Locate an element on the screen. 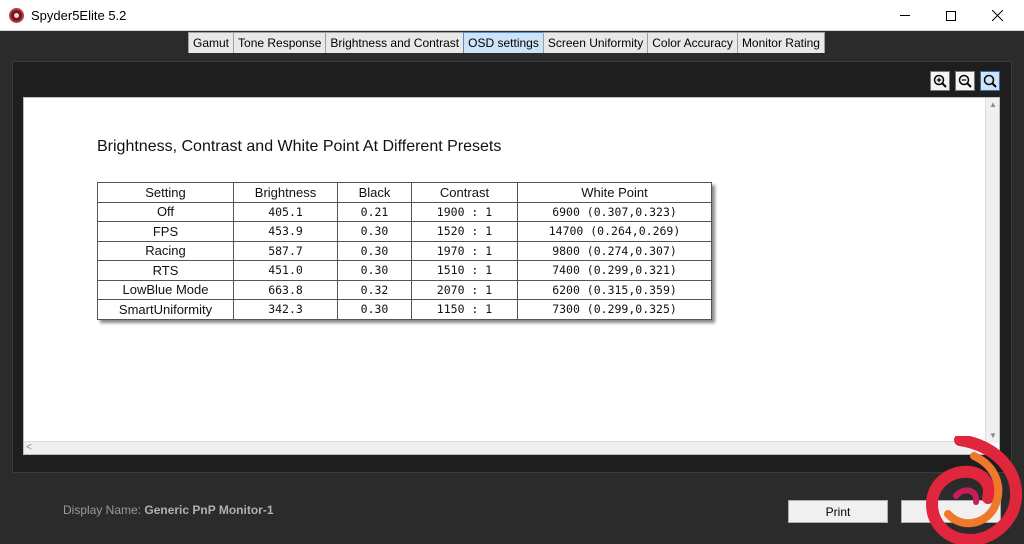 The width and height of the screenshot is (1024, 544). zoom-out-button is located at coordinates (965, 81).